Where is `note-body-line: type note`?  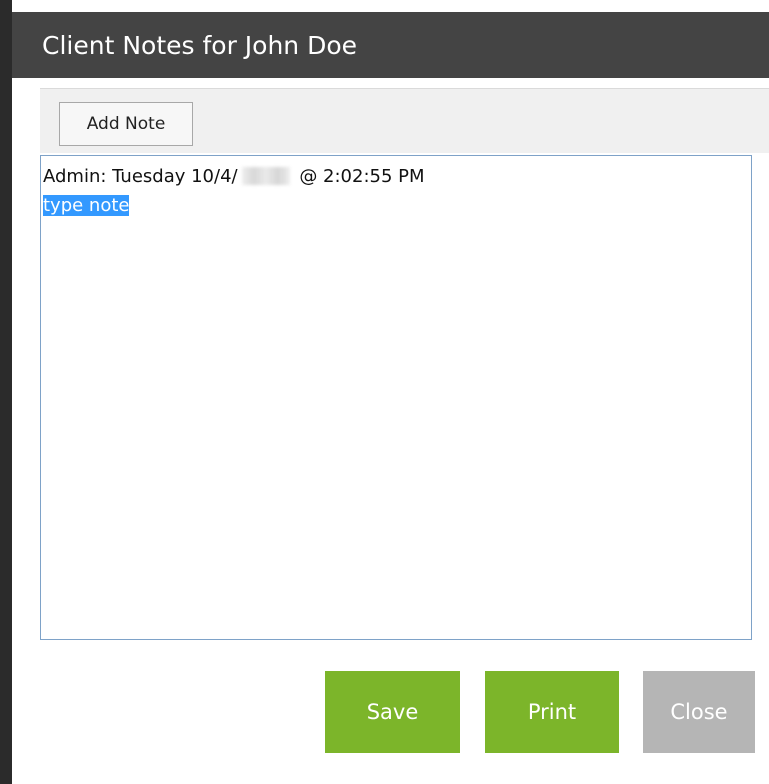 note-body-line: type note is located at coordinates (396, 205).